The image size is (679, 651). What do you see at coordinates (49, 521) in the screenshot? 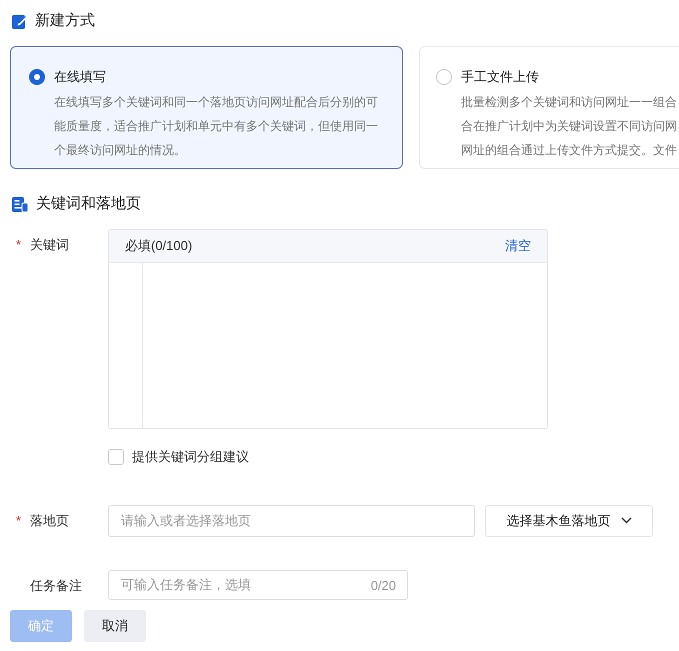
I see `field-label: 落地页` at bounding box center [49, 521].